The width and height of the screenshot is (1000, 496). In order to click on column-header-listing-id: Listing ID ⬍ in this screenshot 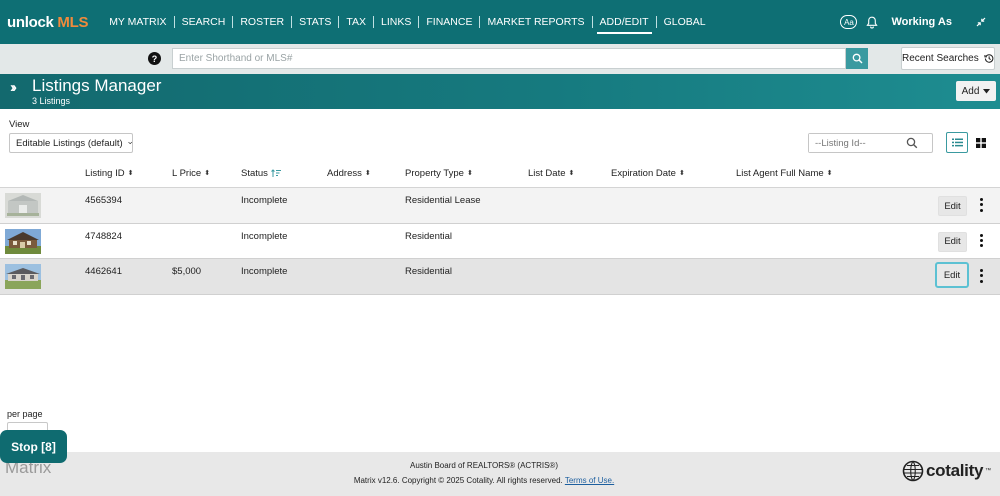, I will do `click(109, 173)`.